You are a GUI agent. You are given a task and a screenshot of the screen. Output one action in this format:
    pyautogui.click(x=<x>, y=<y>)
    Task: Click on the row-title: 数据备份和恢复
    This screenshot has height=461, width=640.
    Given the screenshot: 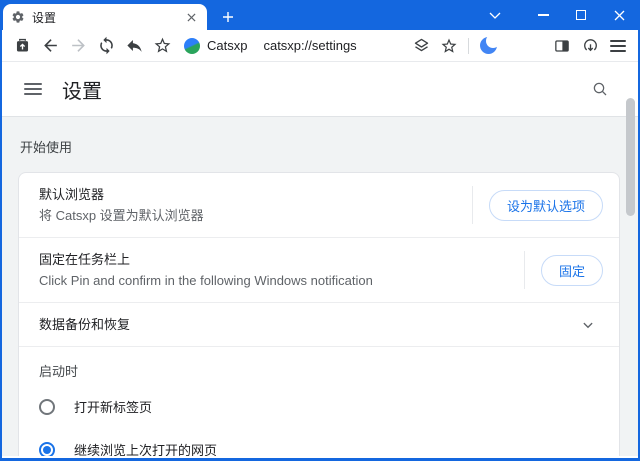 What is the action you would take?
    pyautogui.click(x=85, y=324)
    